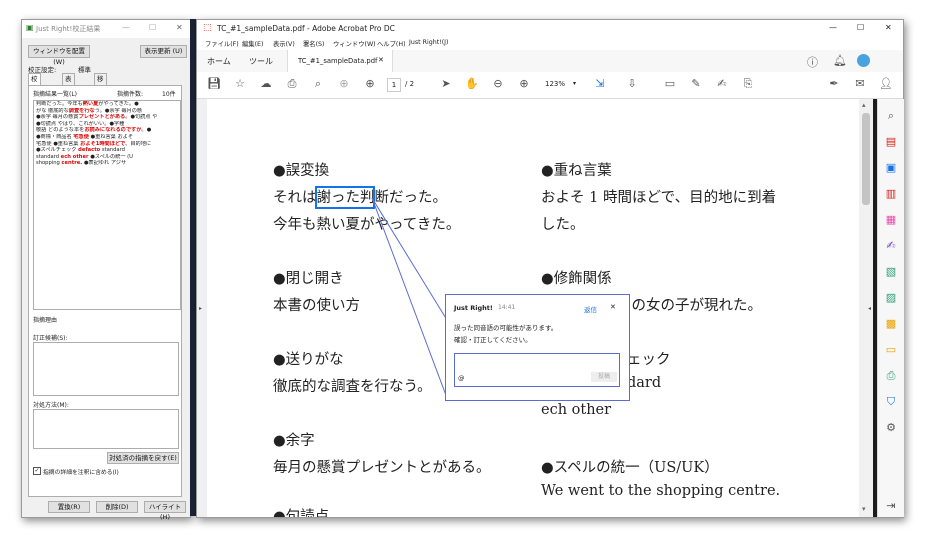 The height and width of the screenshot is (559, 944). I want to click on comment-author: Just Right!, so click(473, 308).